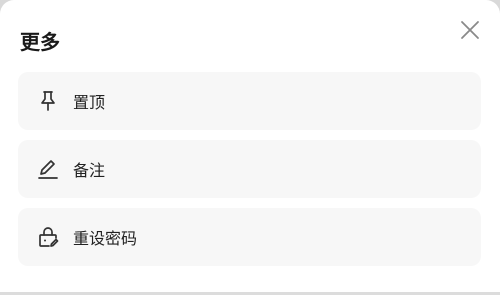 The width and height of the screenshot is (500, 295). Describe the element at coordinates (105, 238) in the screenshot. I see `menu-item-label: 重设密码` at that location.